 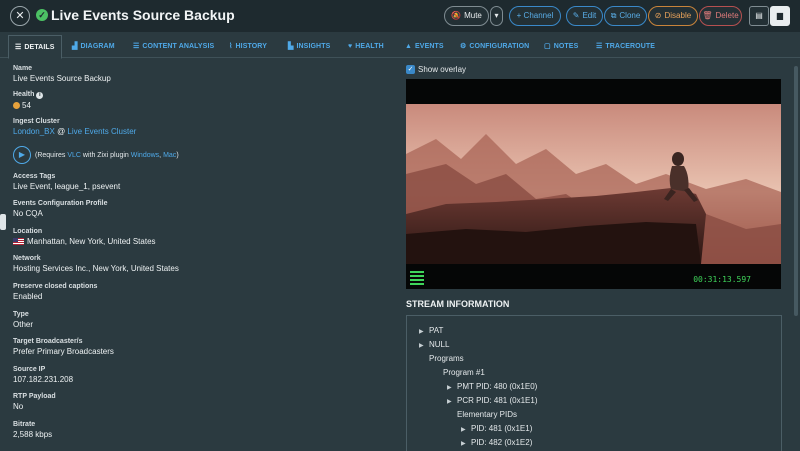 What do you see at coordinates (492, 400) in the screenshot?
I see `tree-node-pcr-pid: ▶ PCR PID: 481 (0x1E1)` at bounding box center [492, 400].